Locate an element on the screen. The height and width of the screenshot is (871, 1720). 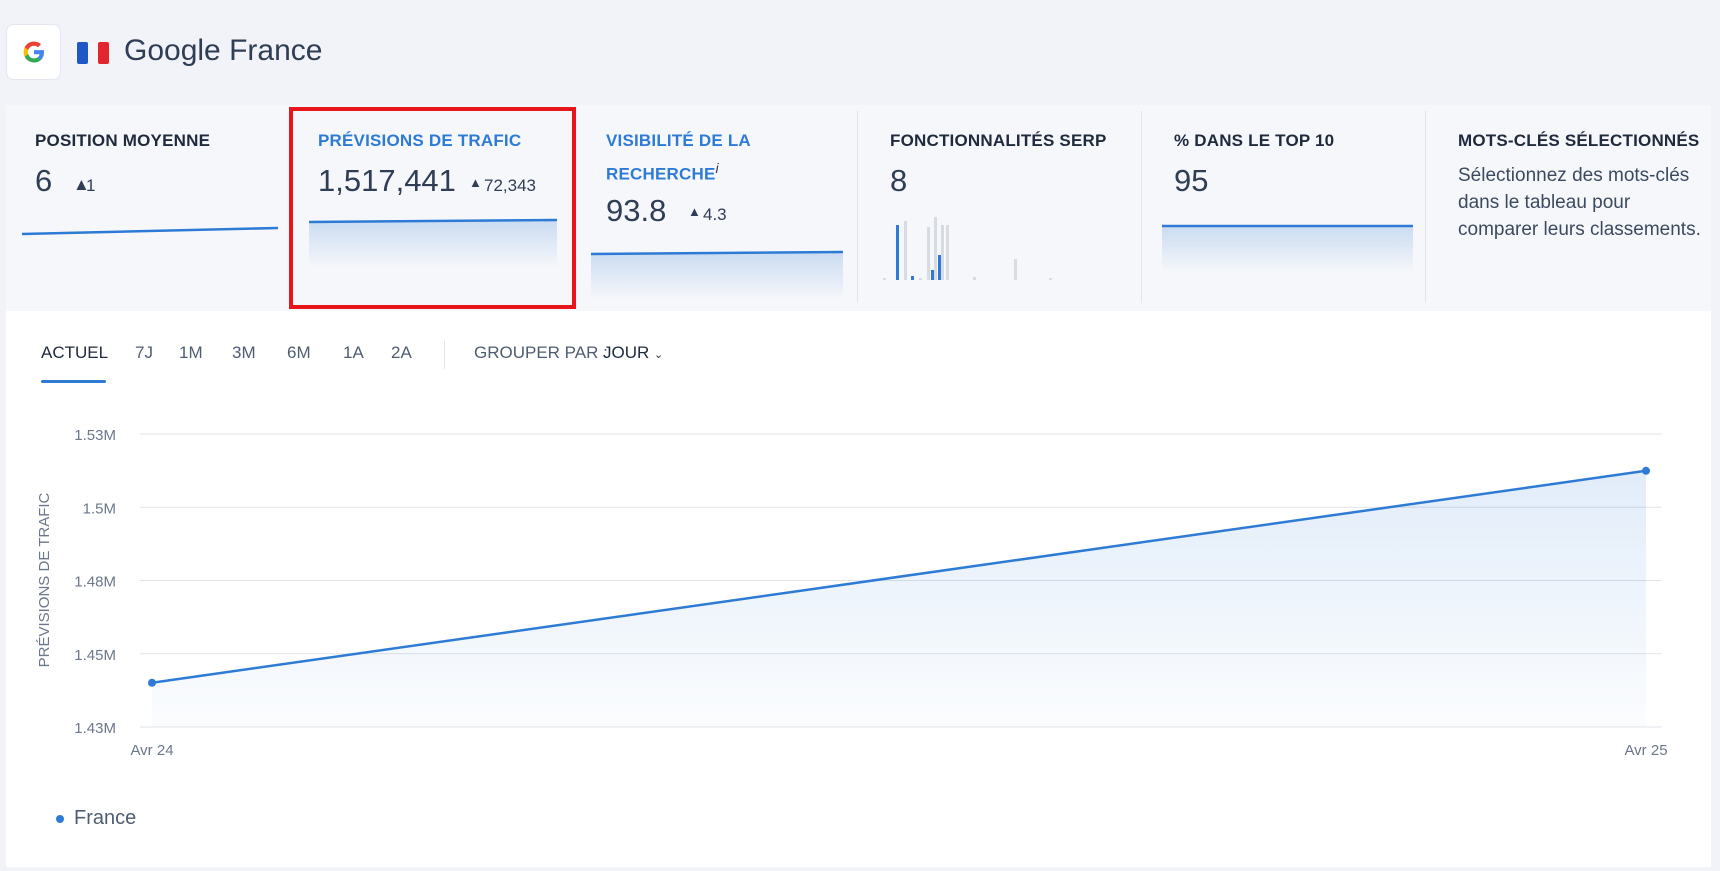
card-top10-percent: % DANS LE TOP 10 95 is located at coordinates (1287, 208).